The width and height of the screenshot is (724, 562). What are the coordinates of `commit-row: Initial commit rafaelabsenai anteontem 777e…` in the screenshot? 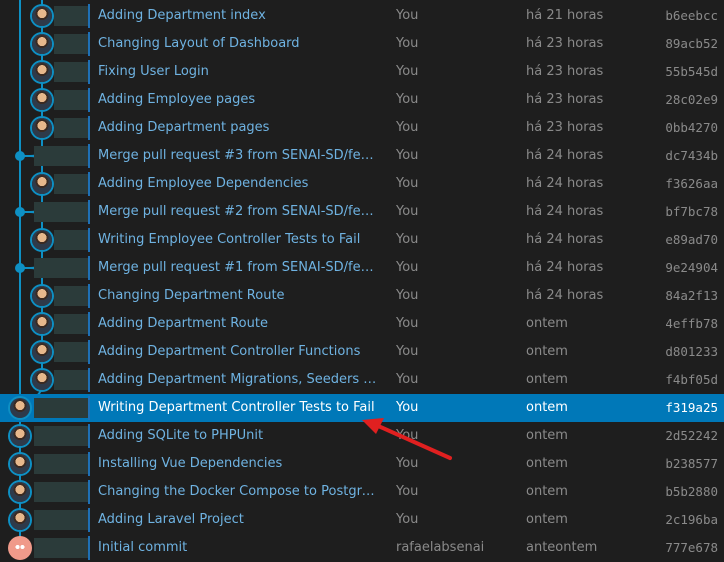 It's located at (362, 548).